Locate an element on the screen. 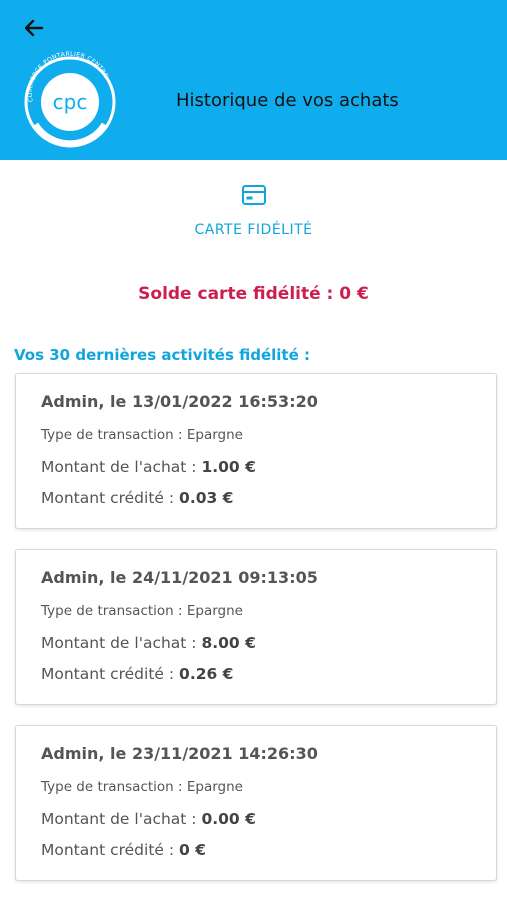 The image size is (507, 900). arrow-left-icon is located at coordinates (34, 28).